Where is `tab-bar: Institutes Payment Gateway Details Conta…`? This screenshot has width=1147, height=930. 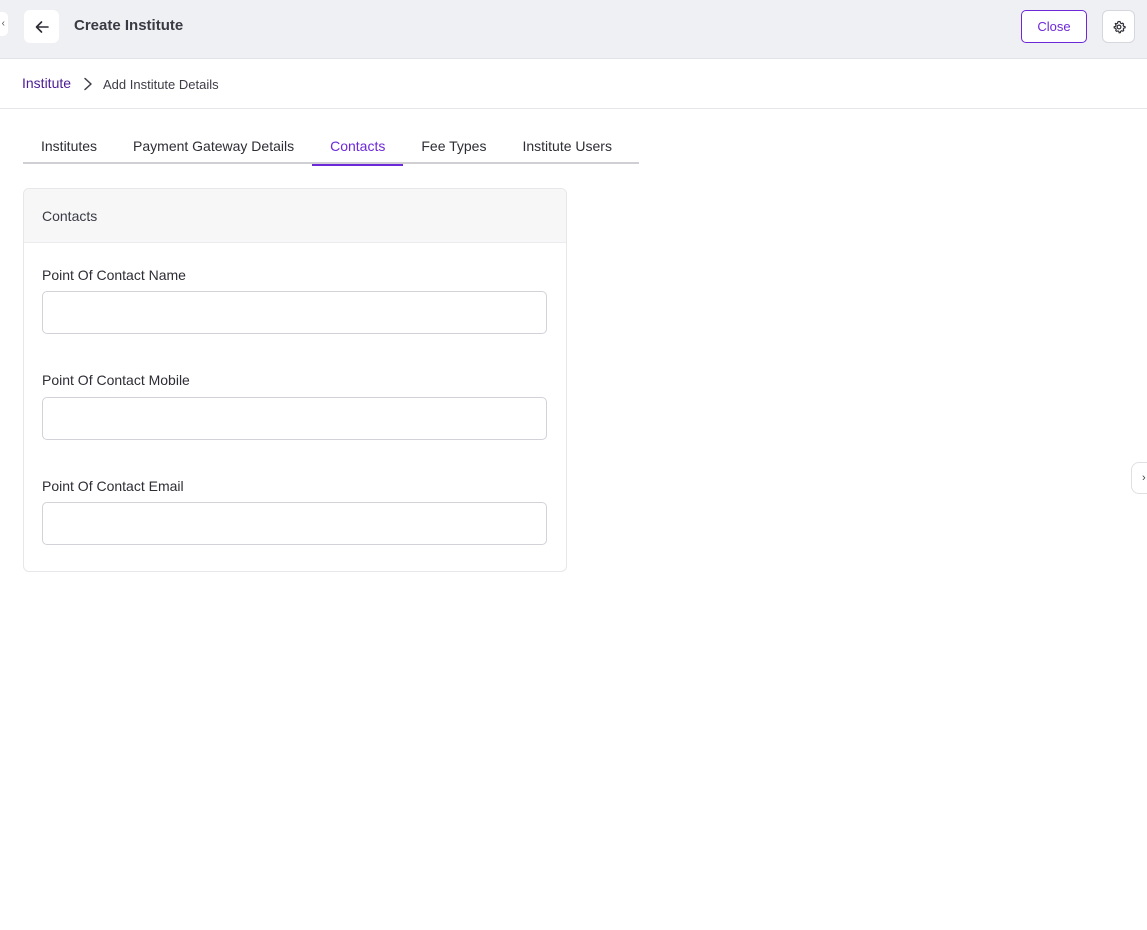 tab-bar: Institutes Payment Gateway Details Conta… is located at coordinates (331, 147).